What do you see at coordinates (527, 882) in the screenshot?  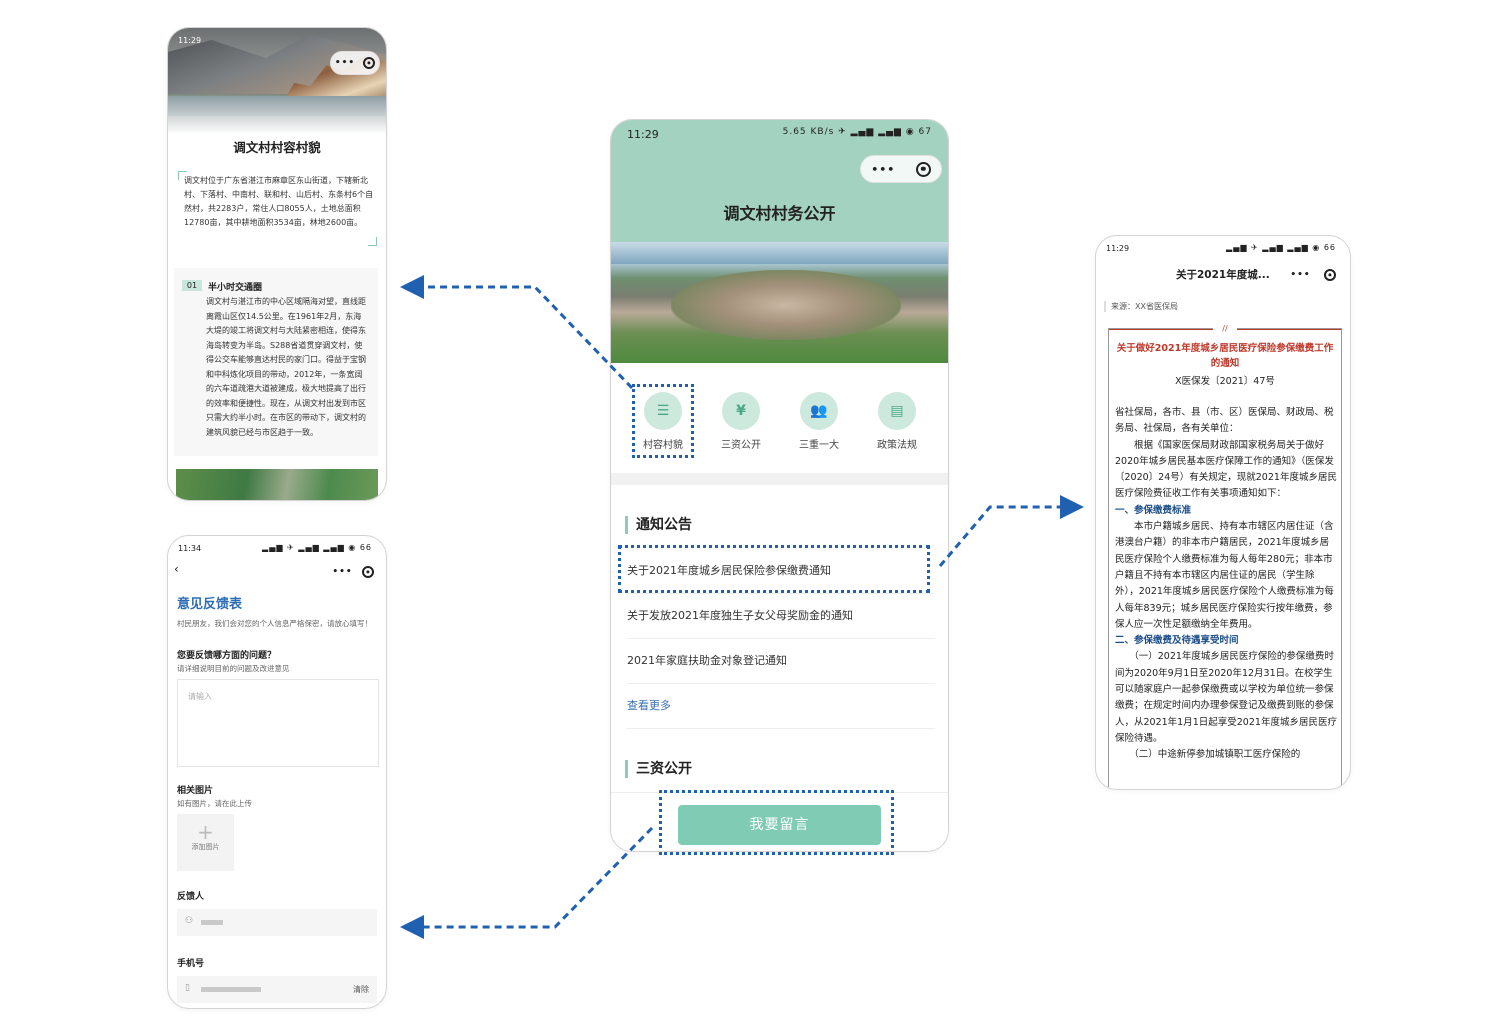 I see `arrow-to-feedback` at bounding box center [527, 882].